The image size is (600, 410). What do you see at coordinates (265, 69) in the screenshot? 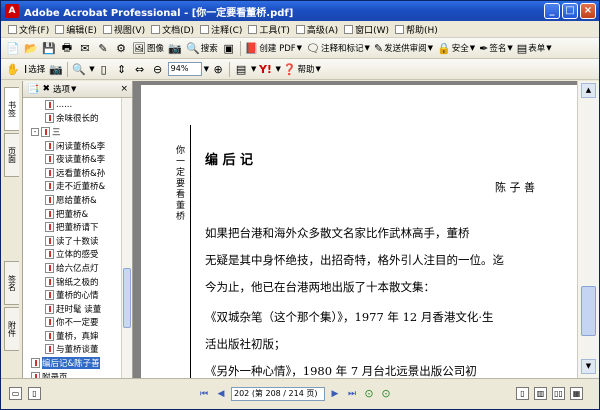
I see `yahoo-icon: Y!` at bounding box center [265, 69].